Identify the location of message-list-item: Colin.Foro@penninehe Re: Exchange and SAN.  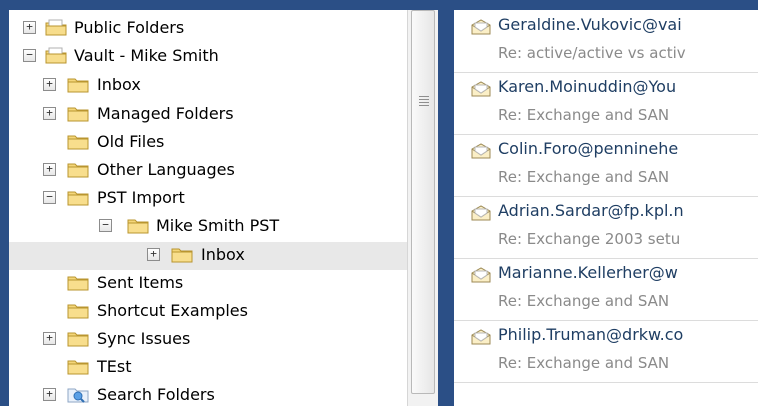
(606, 165).